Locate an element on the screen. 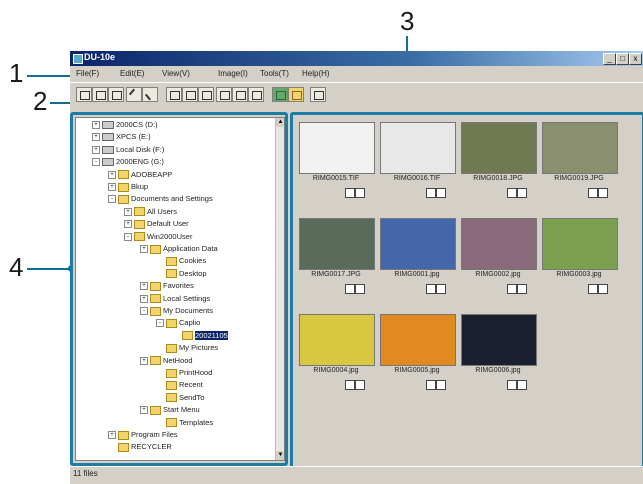  pen-tool-button is located at coordinates (134, 94).